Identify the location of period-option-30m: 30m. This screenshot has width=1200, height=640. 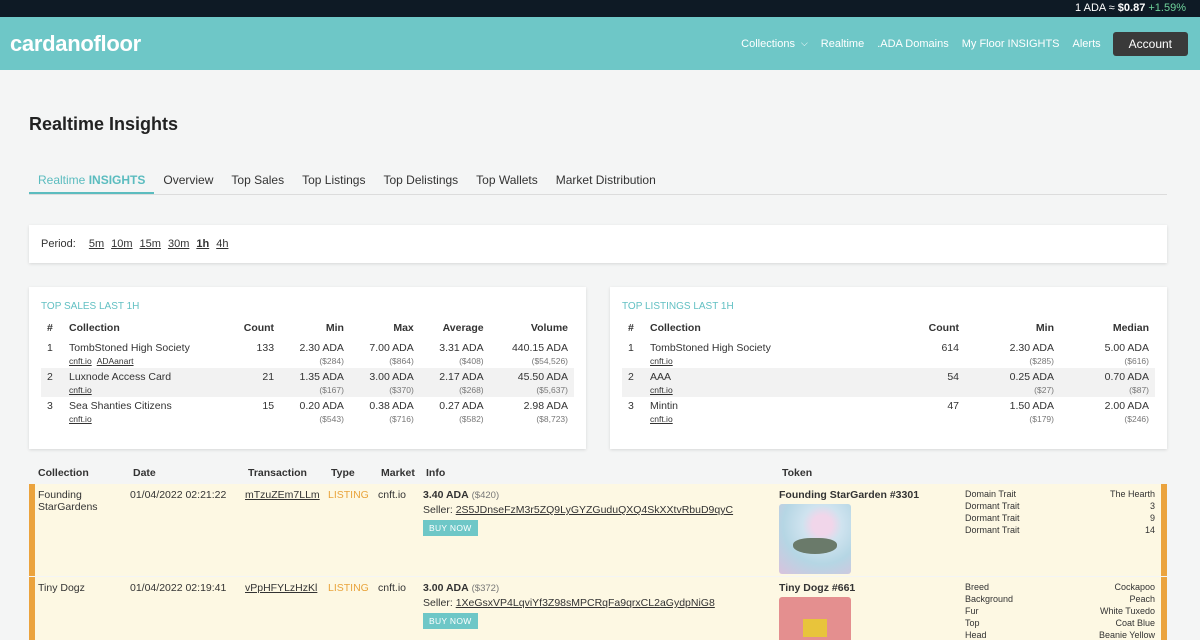
(178, 244).